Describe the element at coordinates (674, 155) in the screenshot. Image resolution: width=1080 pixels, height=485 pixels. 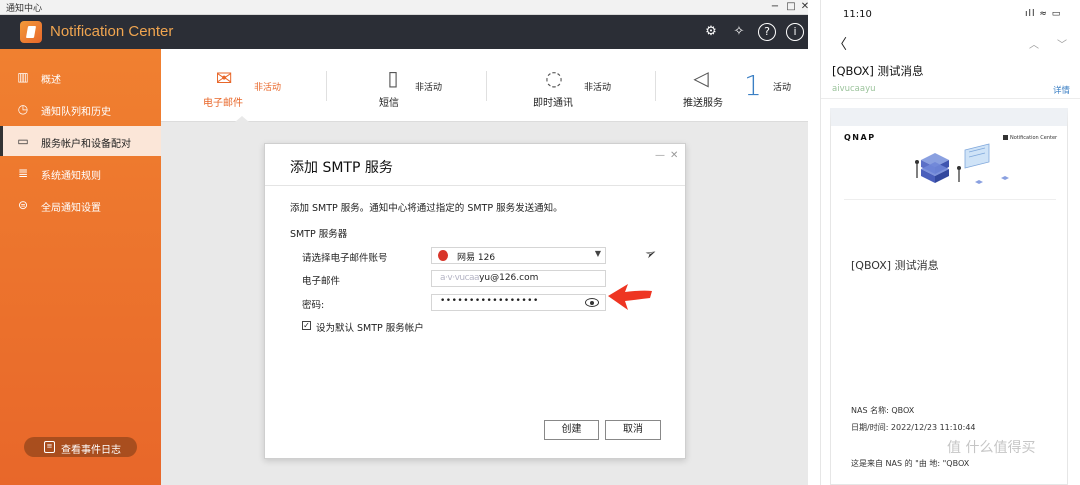
I see `dialog-close-icon: ✕` at that location.